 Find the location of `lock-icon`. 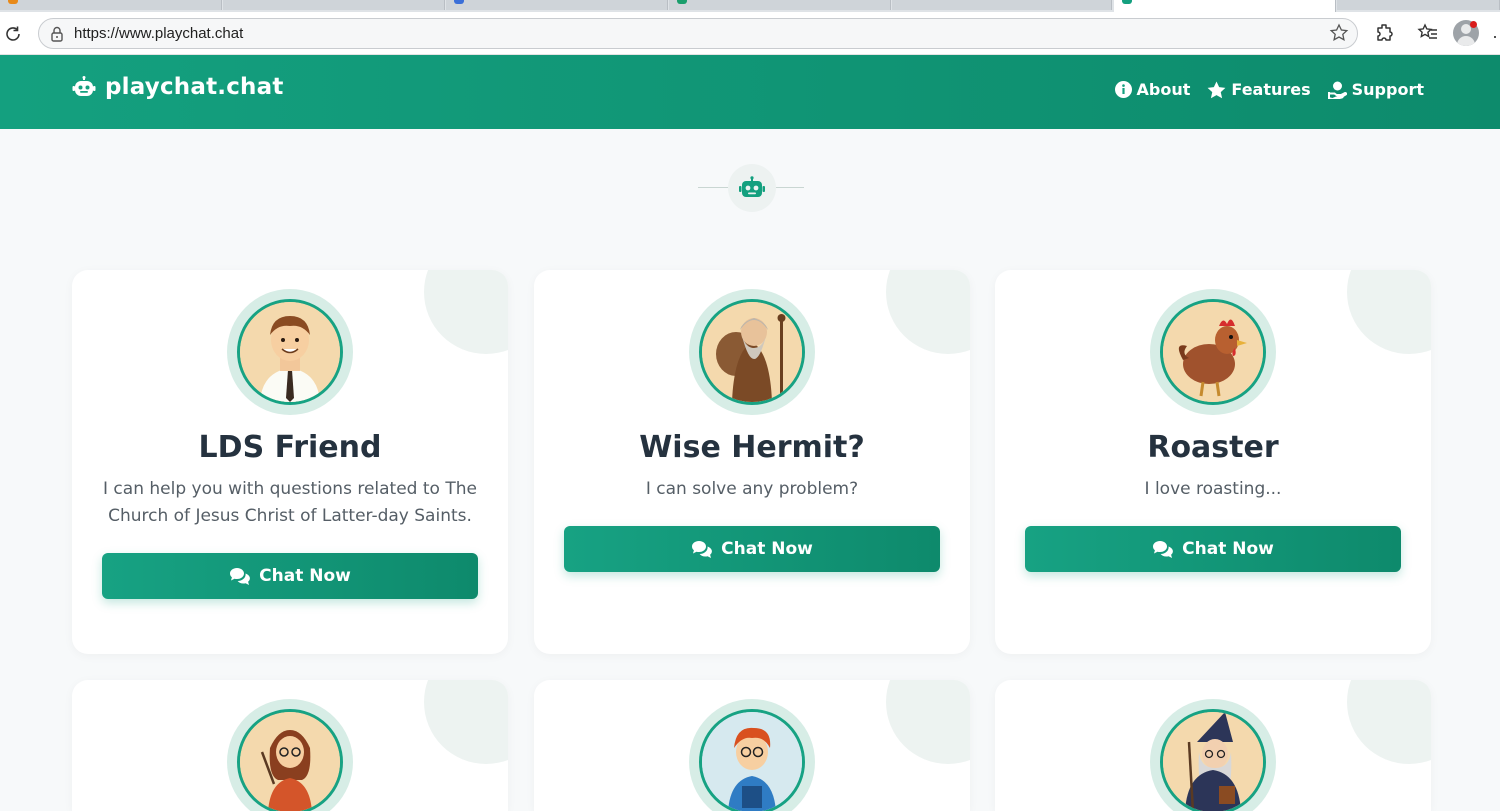

lock-icon is located at coordinates (57, 34).